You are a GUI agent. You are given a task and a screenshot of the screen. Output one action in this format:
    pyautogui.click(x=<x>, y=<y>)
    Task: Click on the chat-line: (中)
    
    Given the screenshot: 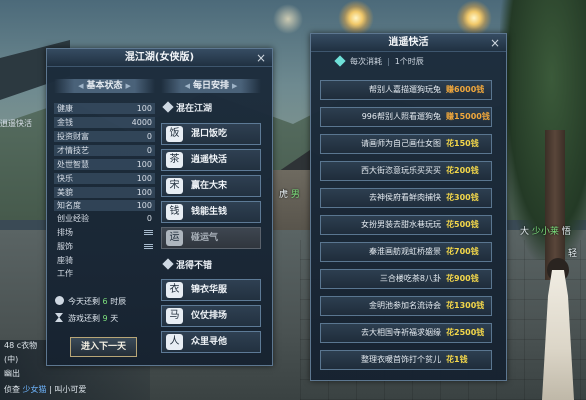 What is the action you would take?
    pyautogui.click(x=11, y=359)
    